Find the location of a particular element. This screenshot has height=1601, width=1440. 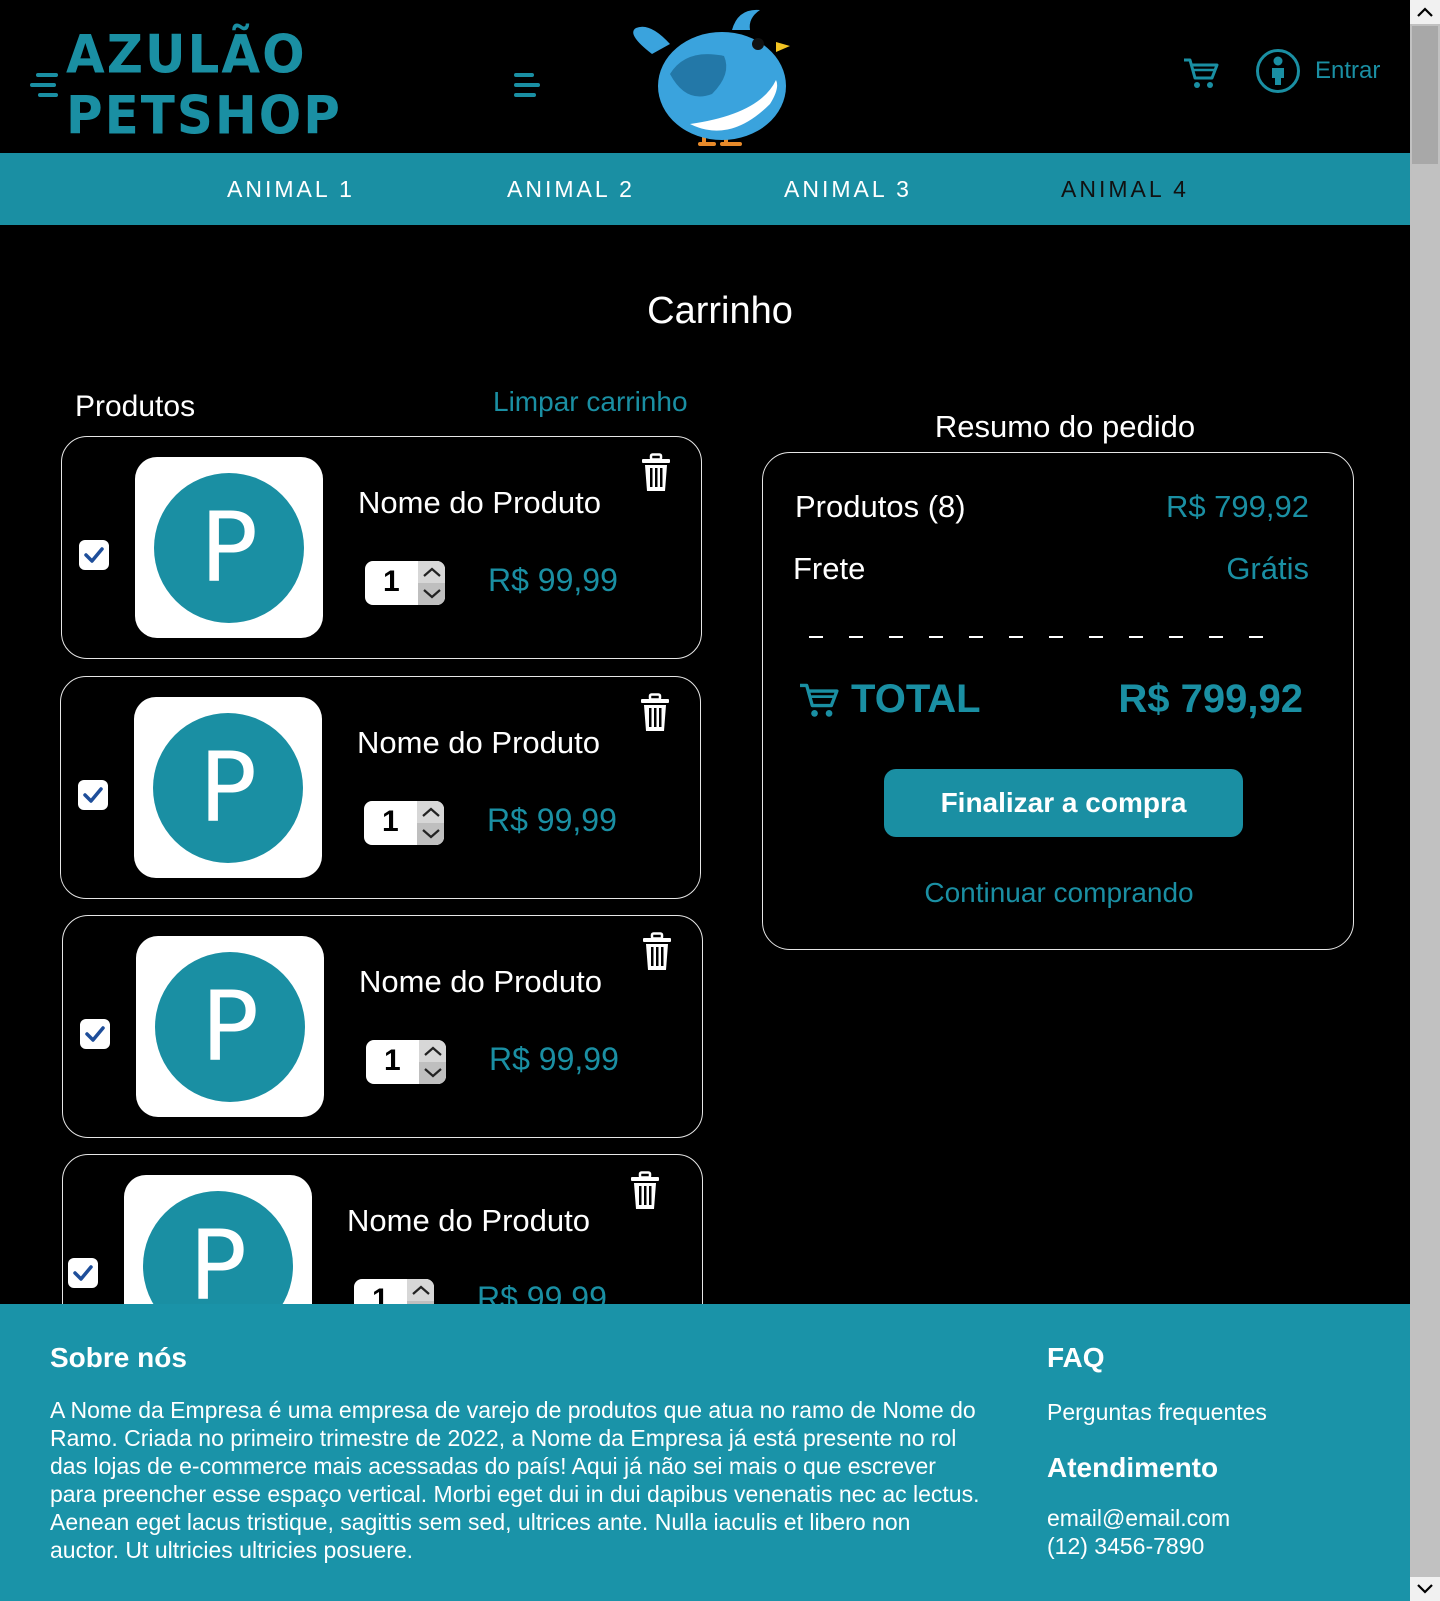

page-title: Carrinho is located at coordinates (720, 311).